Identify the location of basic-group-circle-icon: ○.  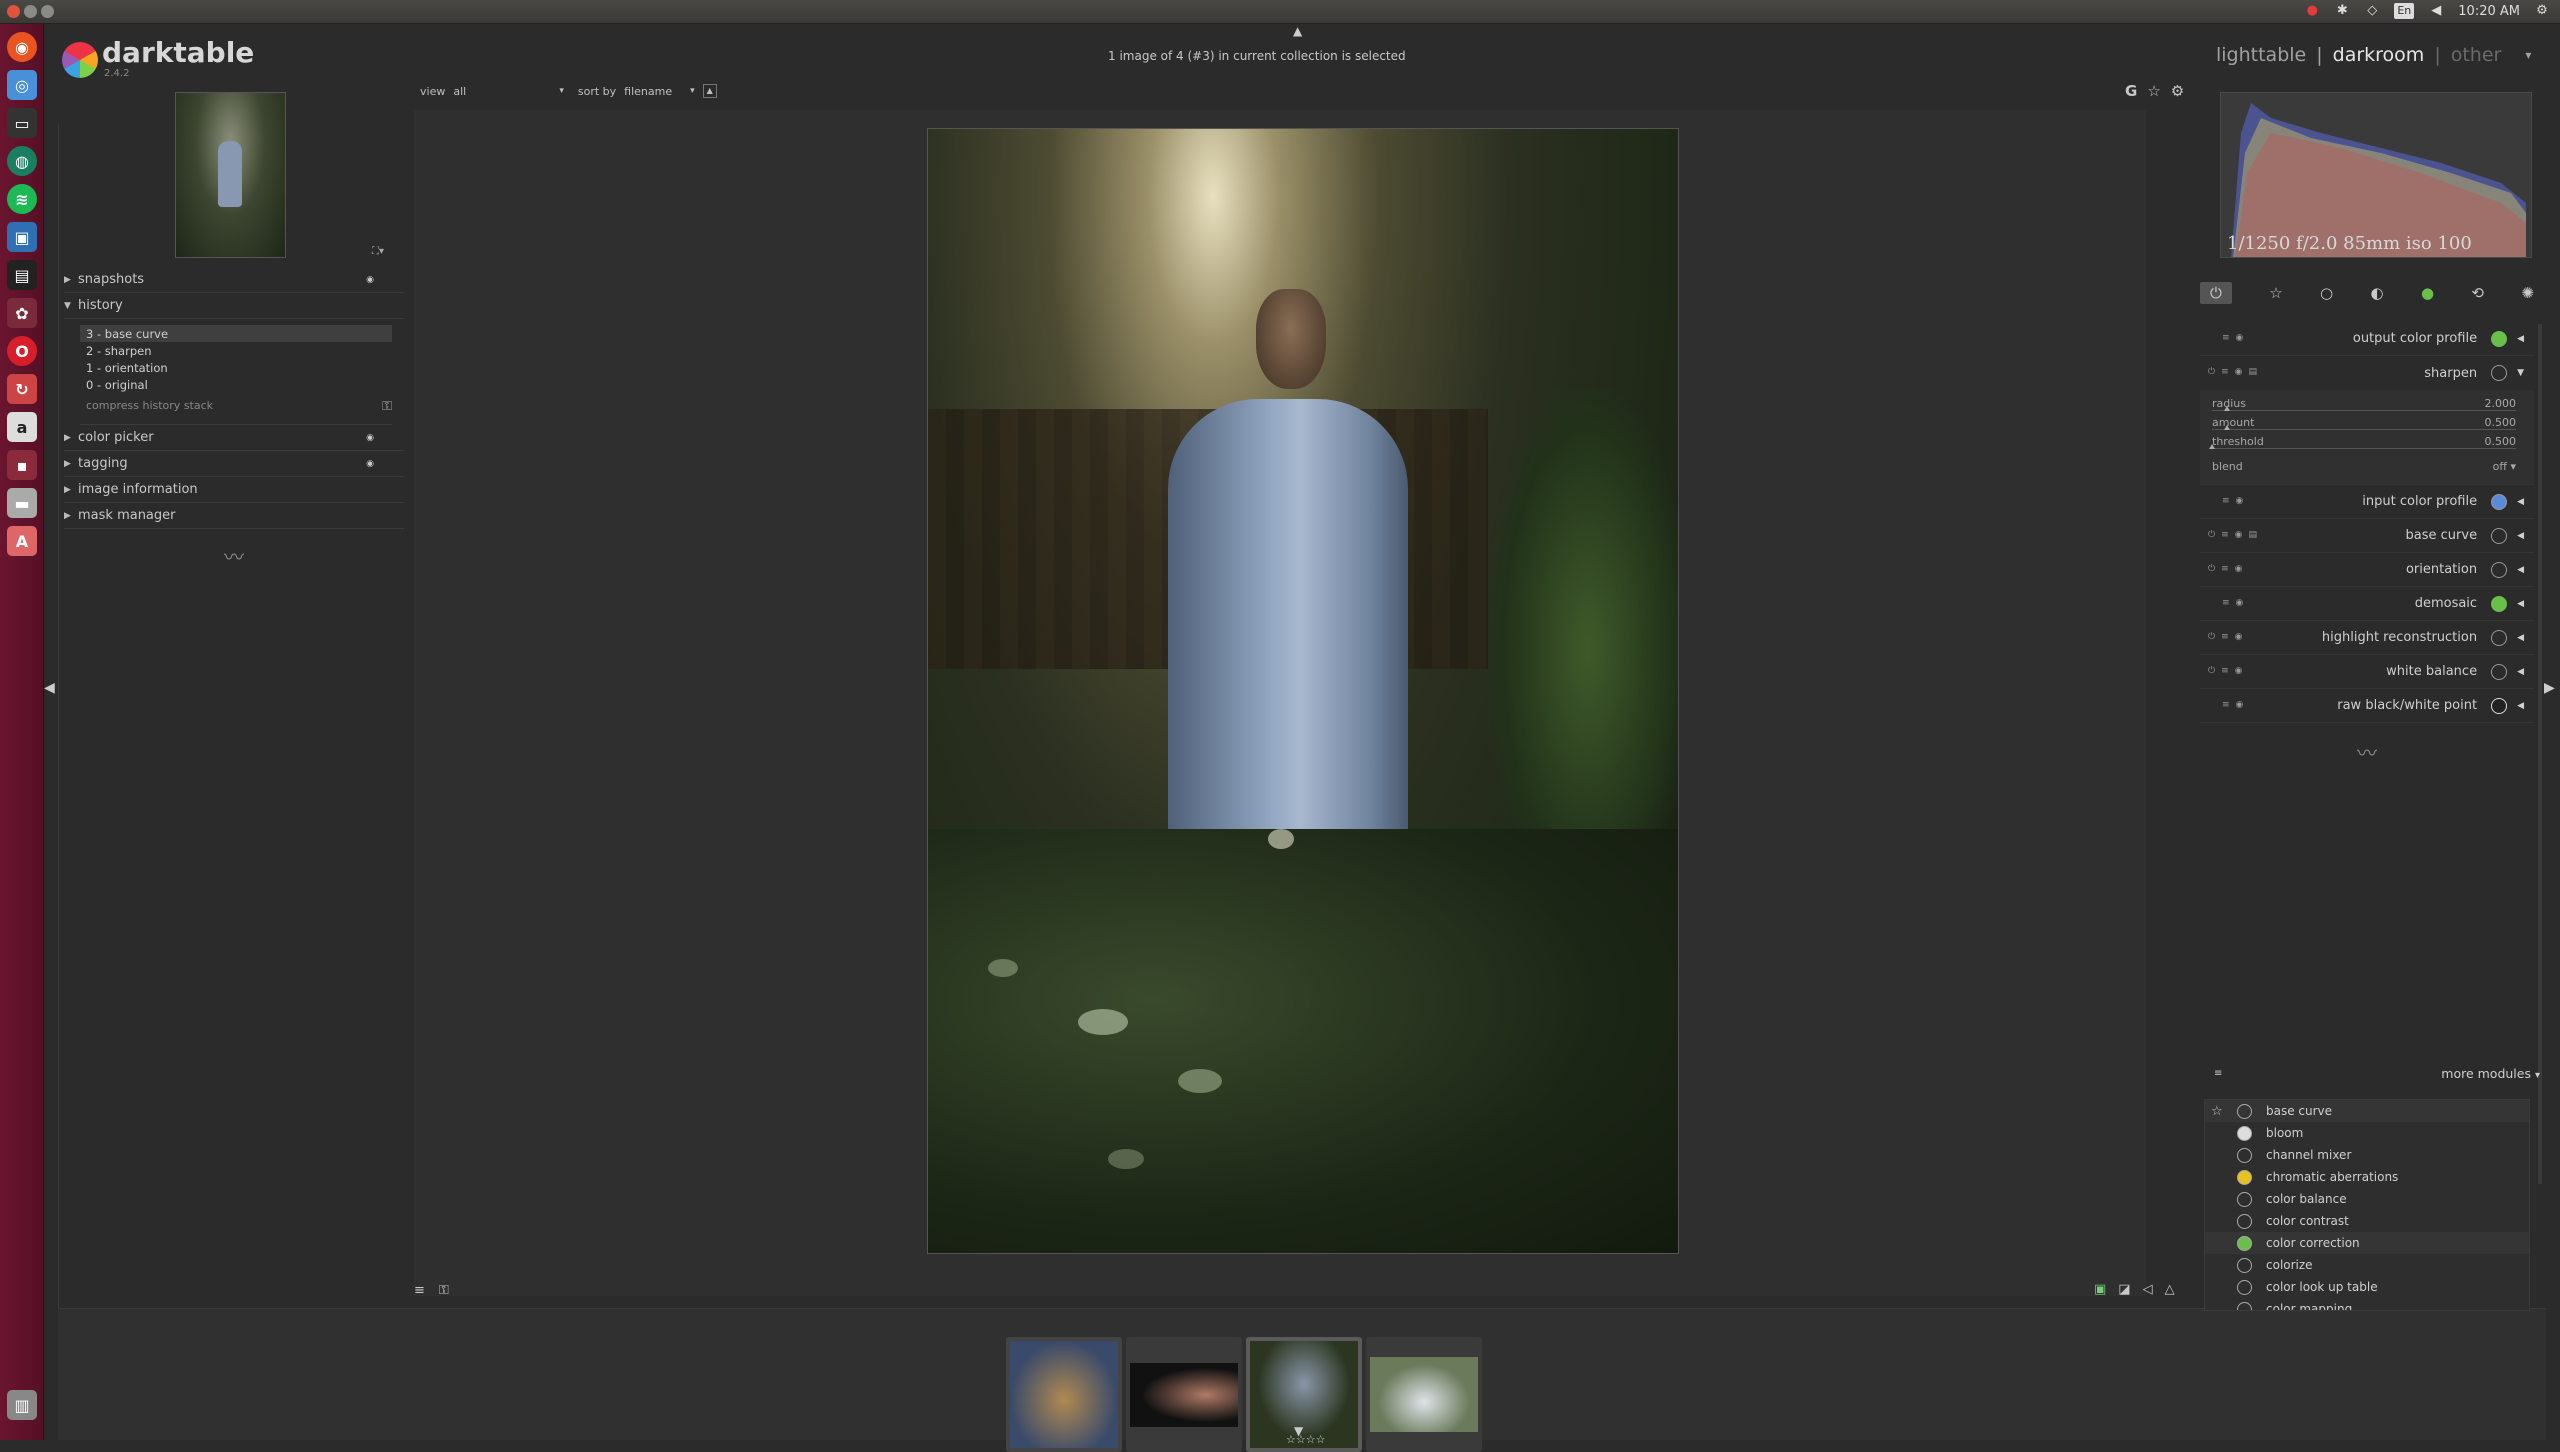
(2326, 293).